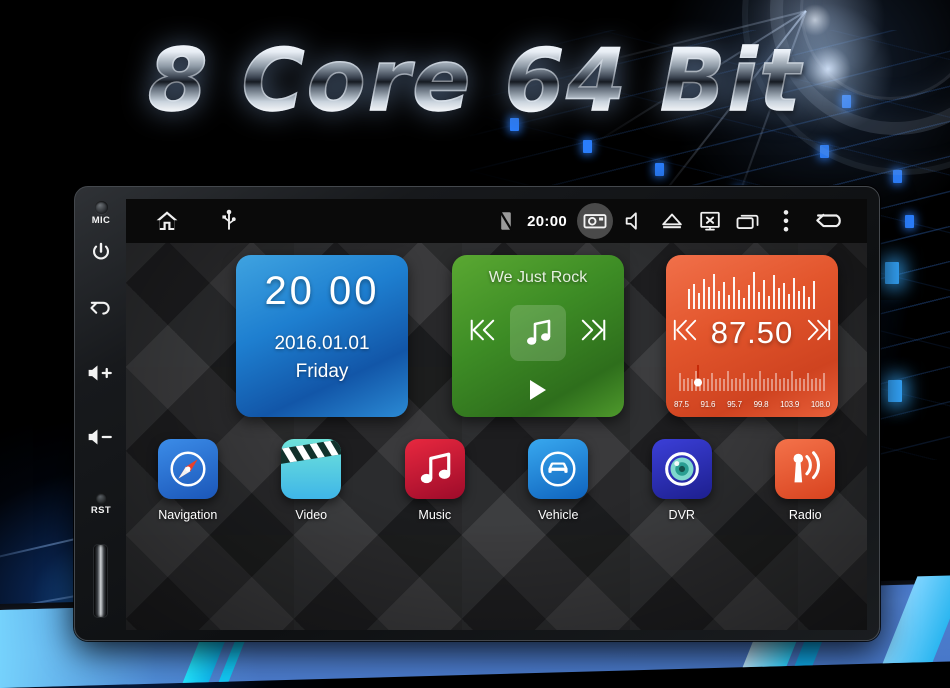 Image resolution: width=950 pixels, height=688 pixels. I want to click on volume-down-button, so click(101, 437).